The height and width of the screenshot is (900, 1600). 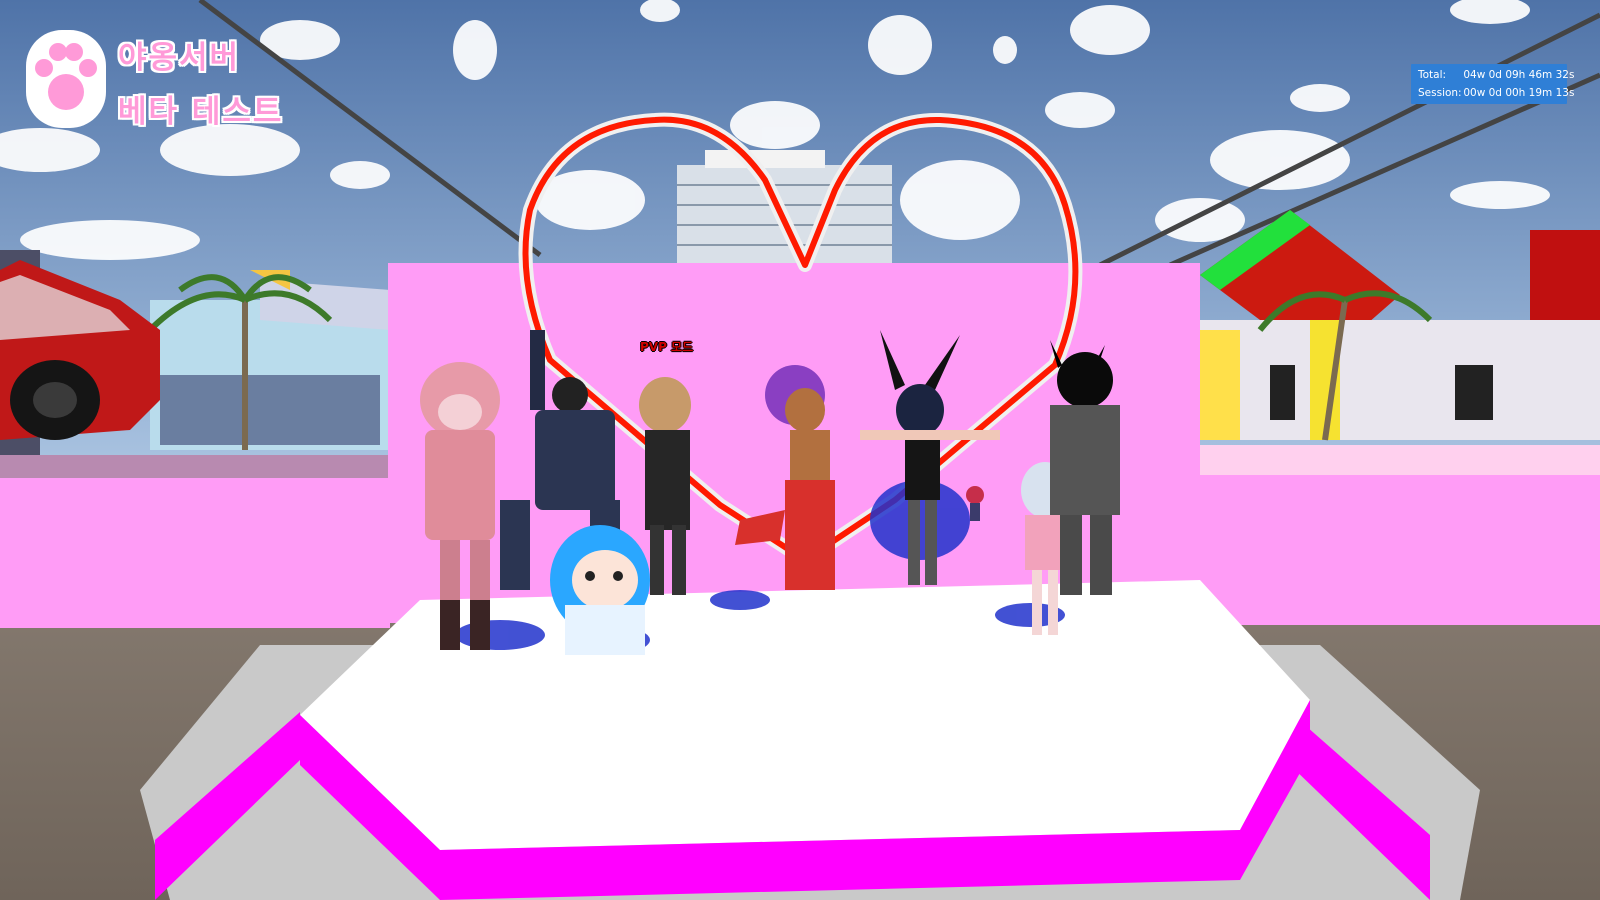 I want to click on pink-ledge-left, so click(x=195, y=553).